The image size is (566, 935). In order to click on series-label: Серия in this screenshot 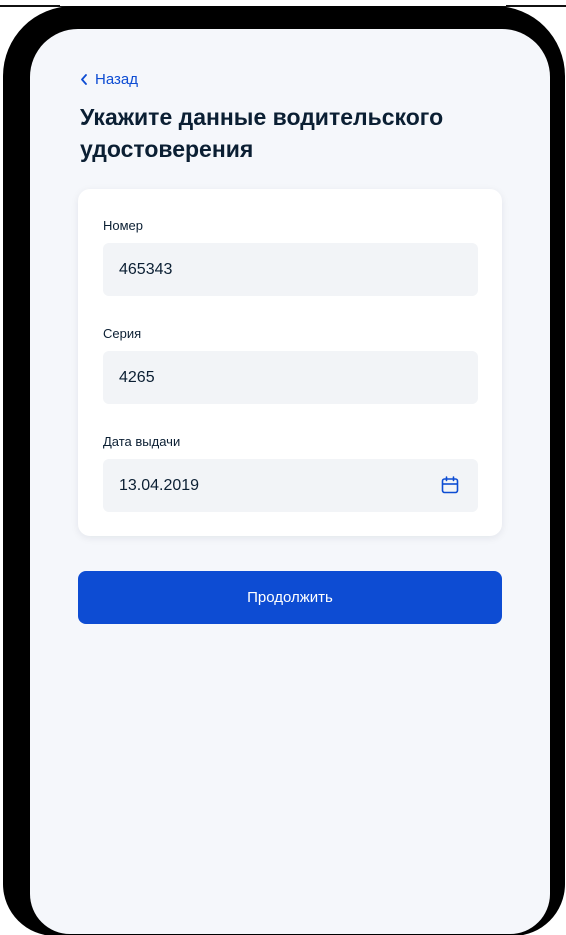, I will do `click(122, 333)`.